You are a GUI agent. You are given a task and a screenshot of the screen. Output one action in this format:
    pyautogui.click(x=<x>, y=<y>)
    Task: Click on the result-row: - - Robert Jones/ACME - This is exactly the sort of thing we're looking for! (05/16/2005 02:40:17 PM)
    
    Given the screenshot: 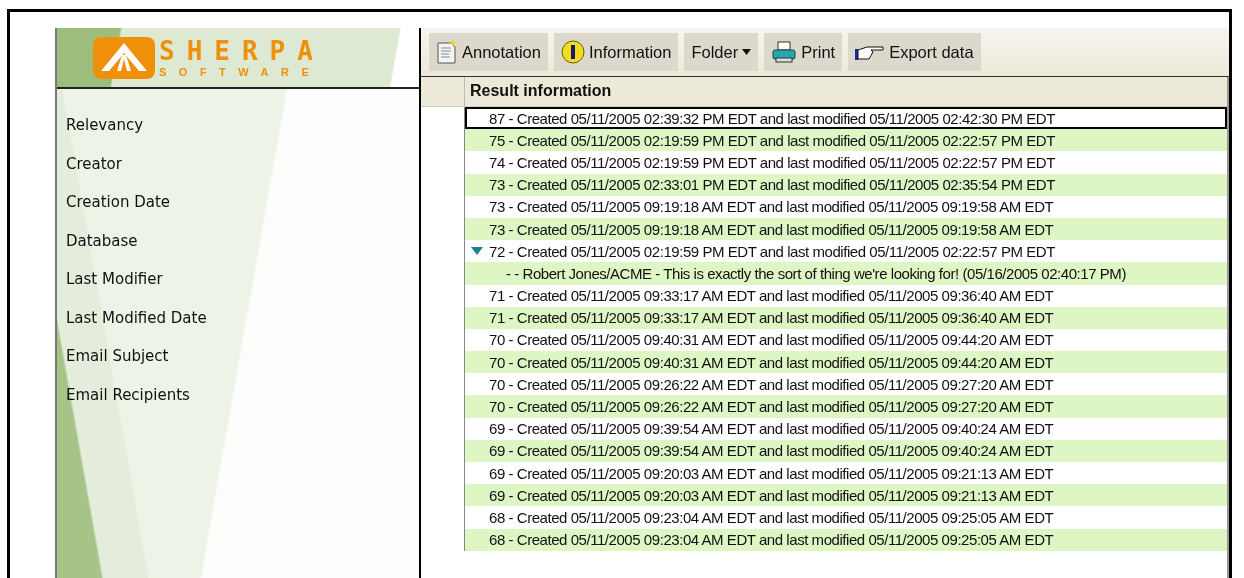 What is the action you would take?
    pyautogui.click(x=846, y=273)
    